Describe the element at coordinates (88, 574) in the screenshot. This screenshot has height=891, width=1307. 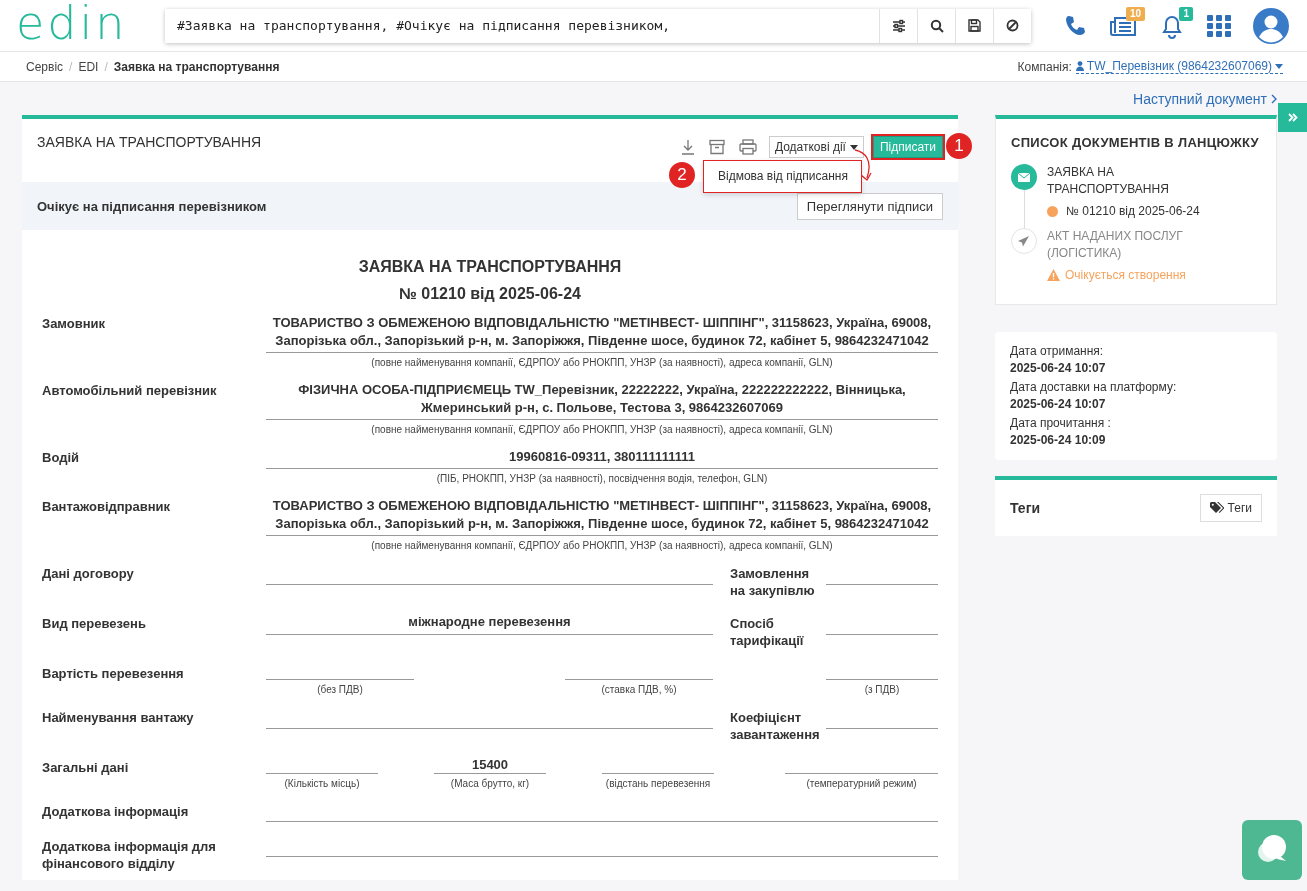
I see `field-label: Дані договору` at that location.